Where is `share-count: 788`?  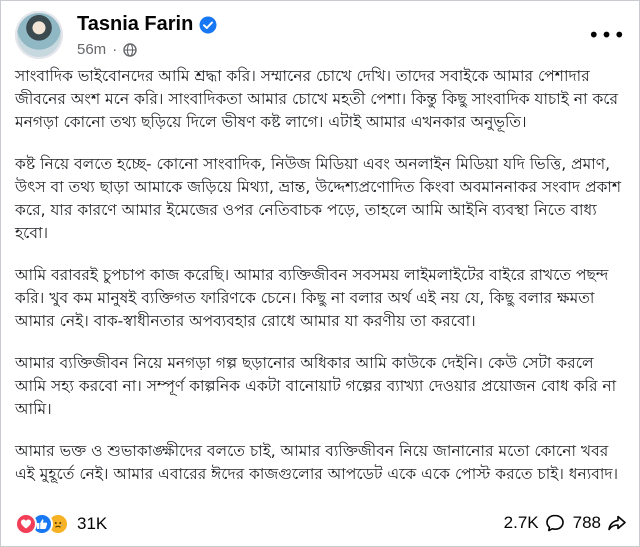
share-count: 788 is located at coordinates (586, 522).